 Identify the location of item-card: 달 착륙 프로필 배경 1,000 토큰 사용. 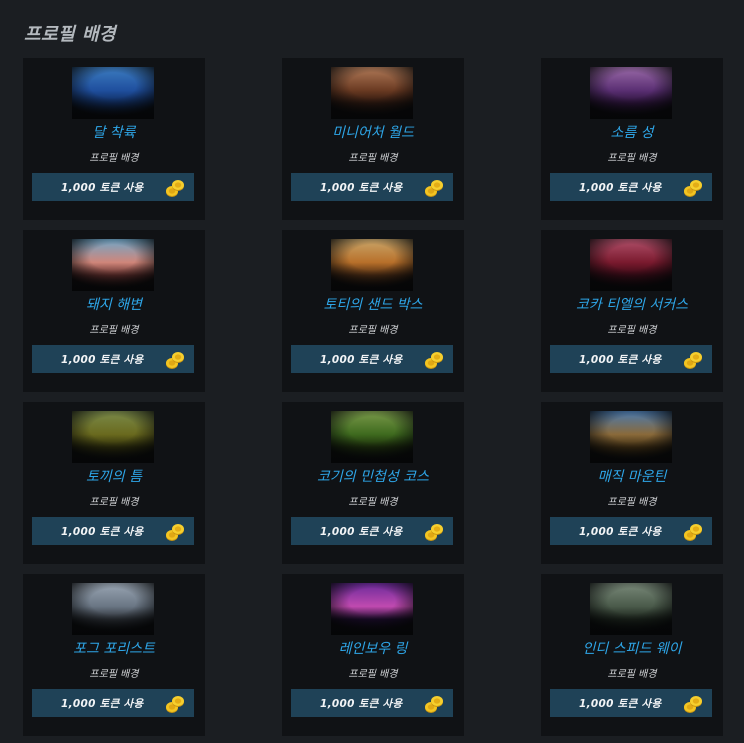
(114, 139).